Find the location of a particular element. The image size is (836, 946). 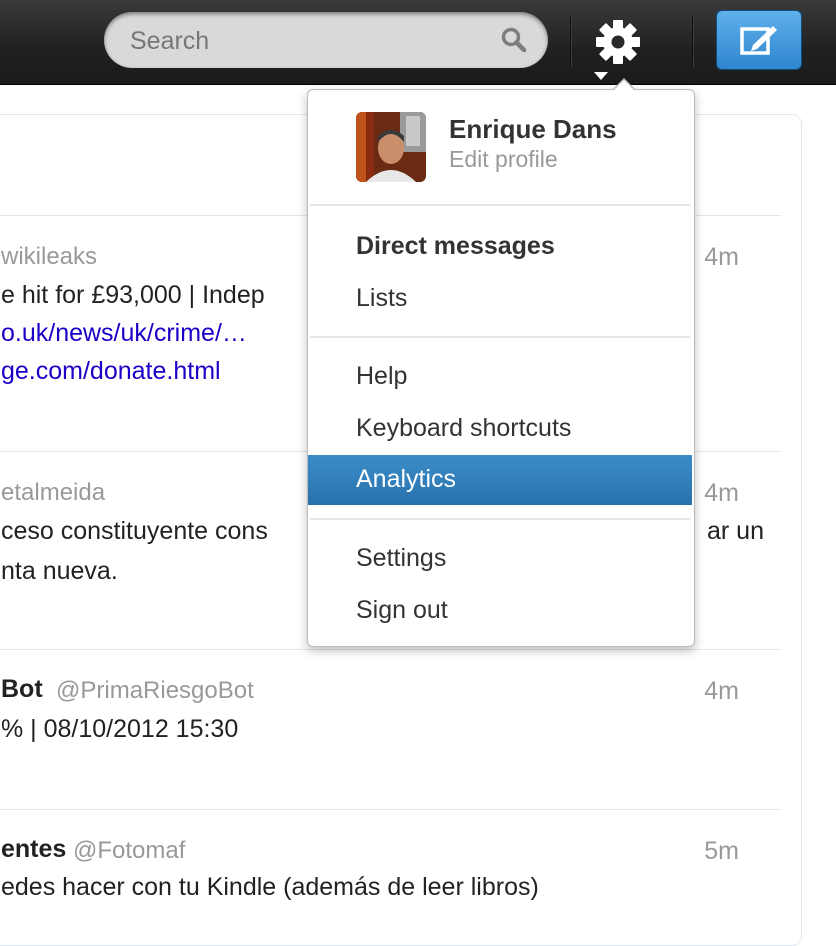

tweet-time: 5m is located at coordinates (721, 851).